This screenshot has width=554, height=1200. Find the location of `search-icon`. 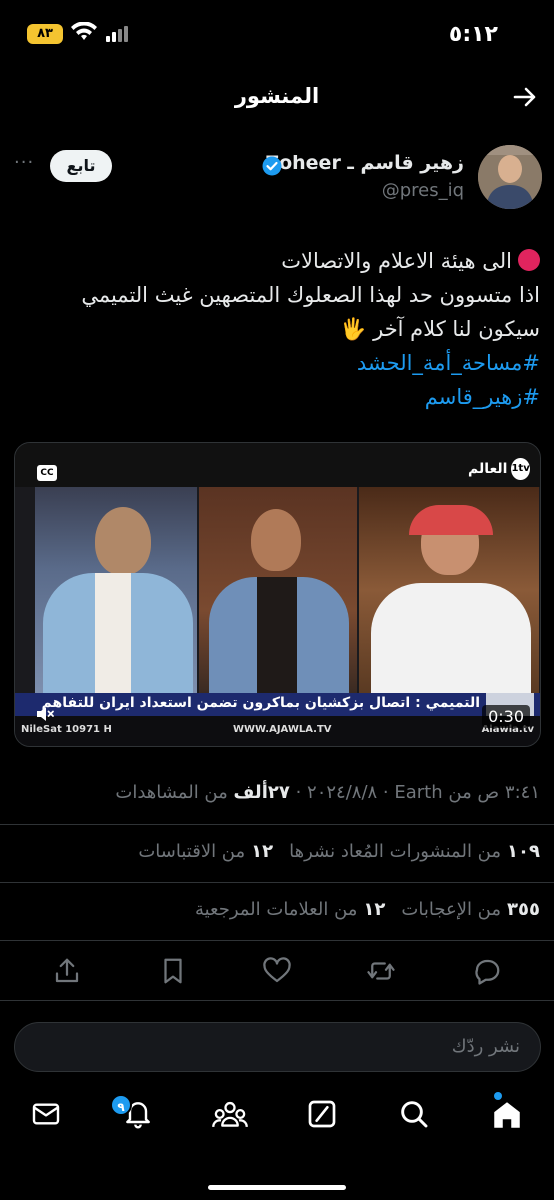

search-icon is located at coordinates (414, 1114).